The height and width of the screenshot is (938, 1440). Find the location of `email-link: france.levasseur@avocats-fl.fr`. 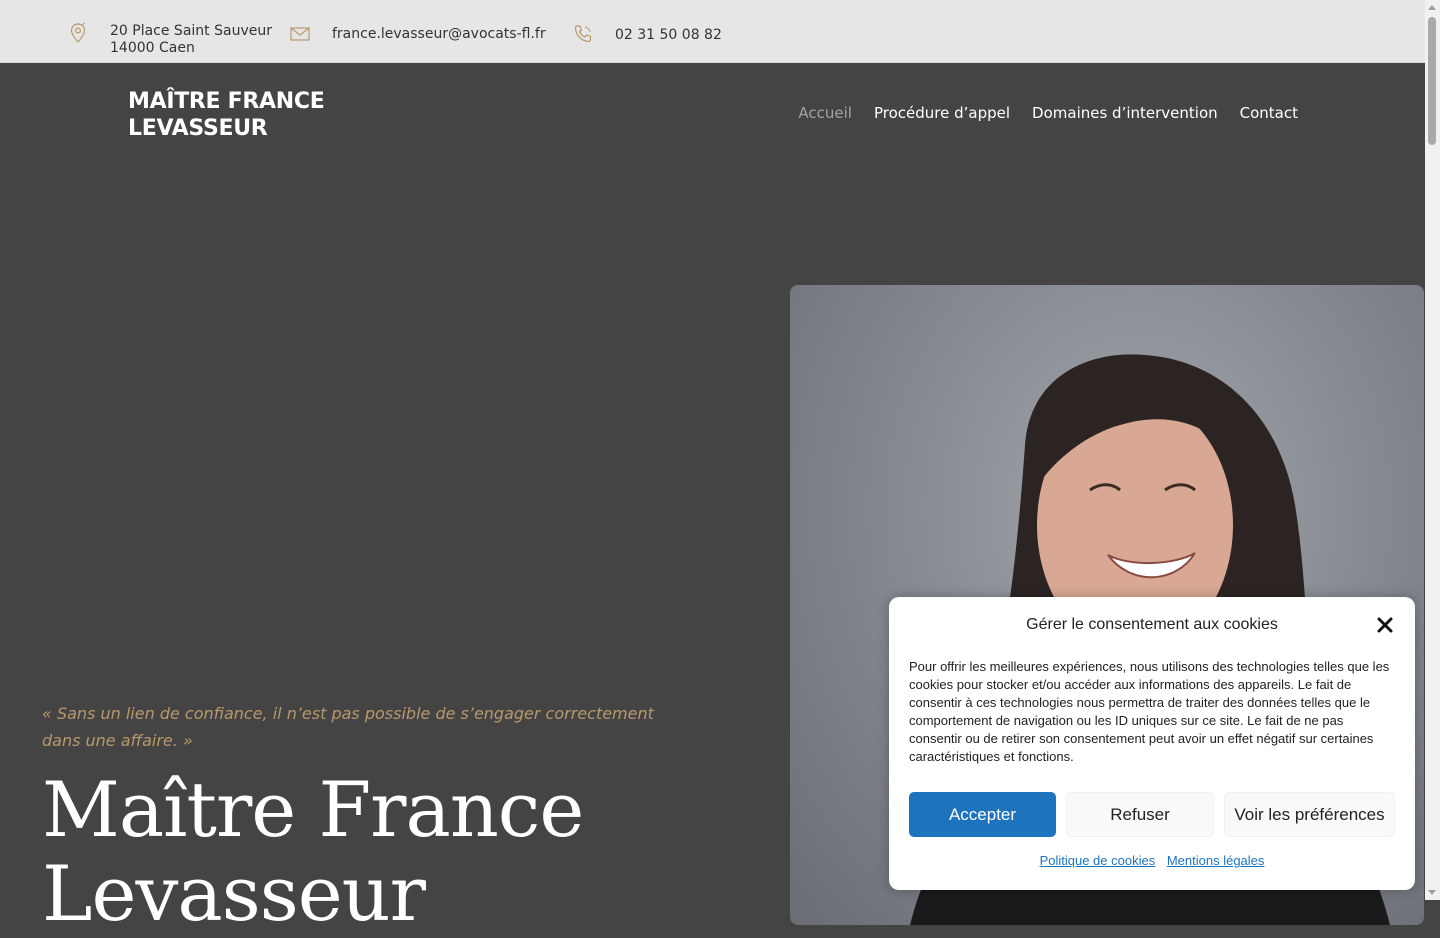

email-link: france.levasseur@avocats-fl.fr is located at coordinates (439, 34).